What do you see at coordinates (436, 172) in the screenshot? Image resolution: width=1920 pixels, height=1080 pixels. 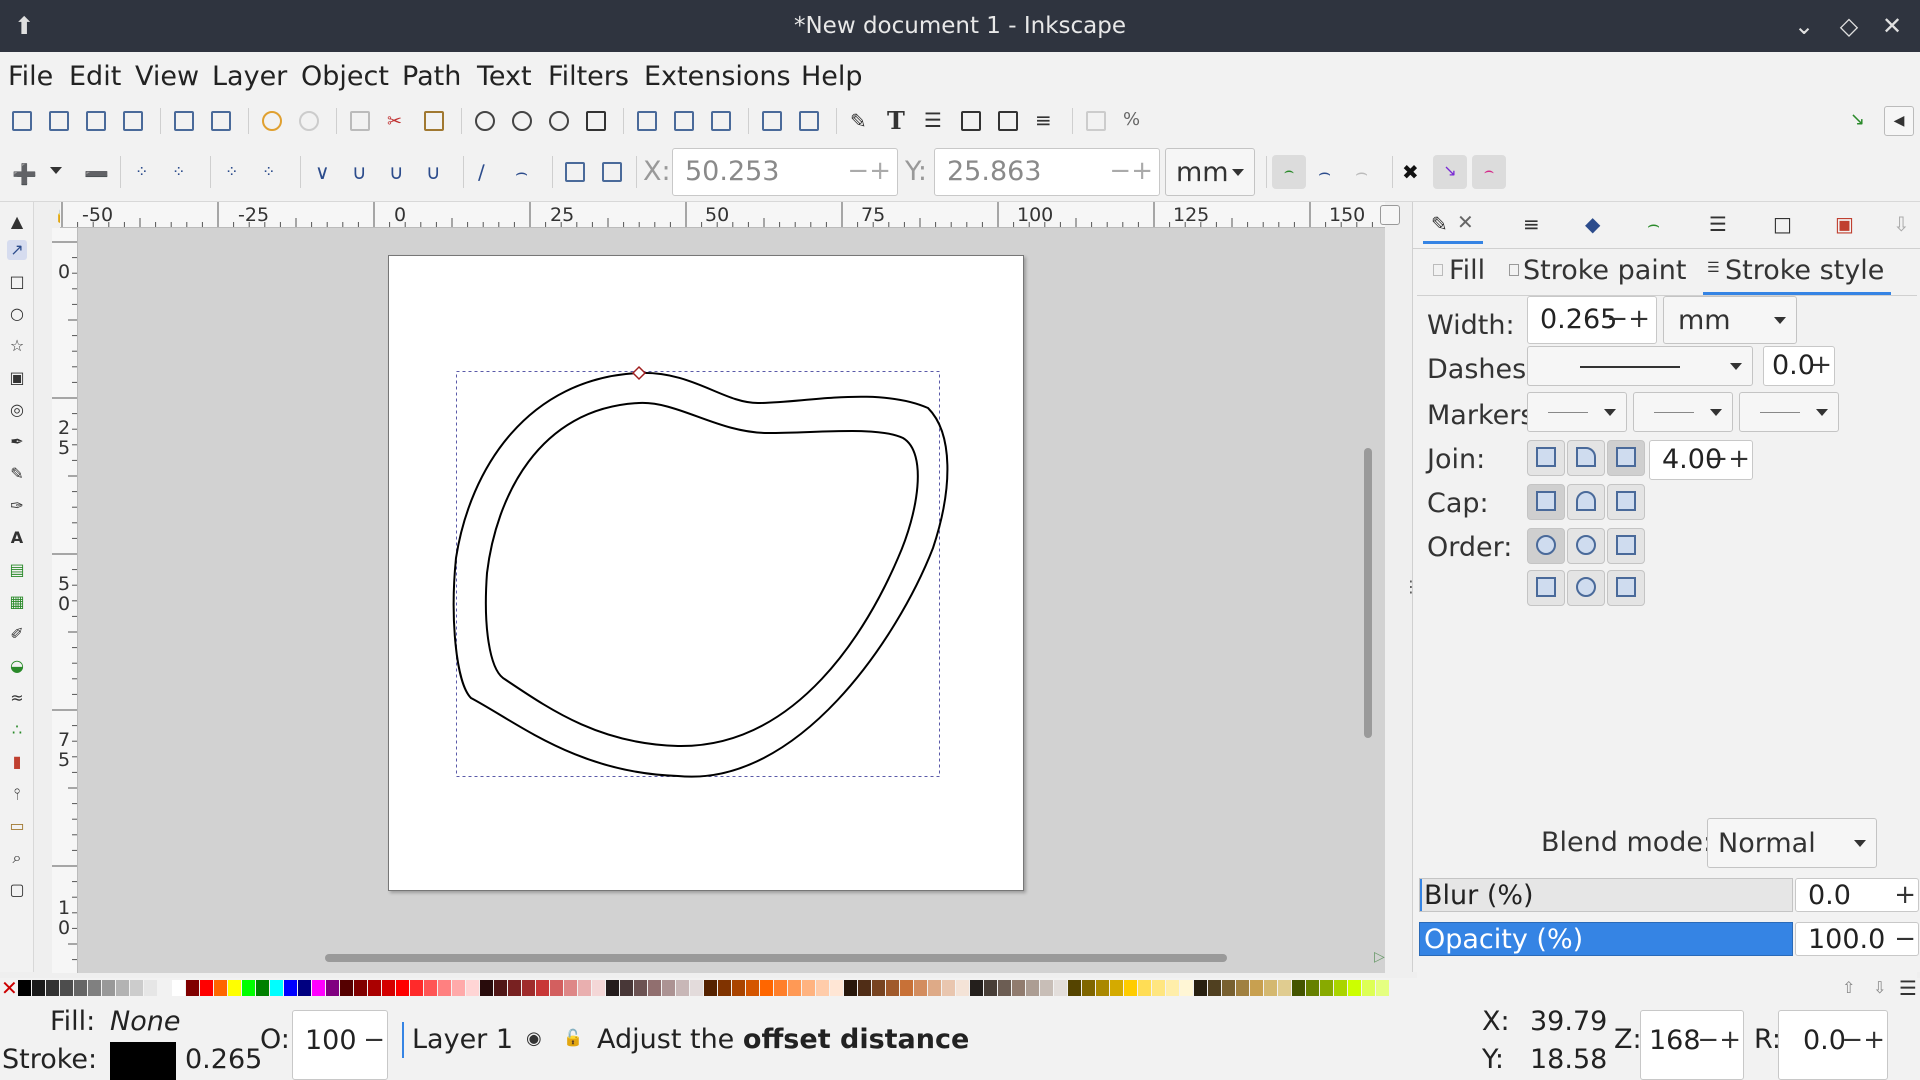 I see `auto-smooth-node-icon: ∪` at bounding box center [436, 172].